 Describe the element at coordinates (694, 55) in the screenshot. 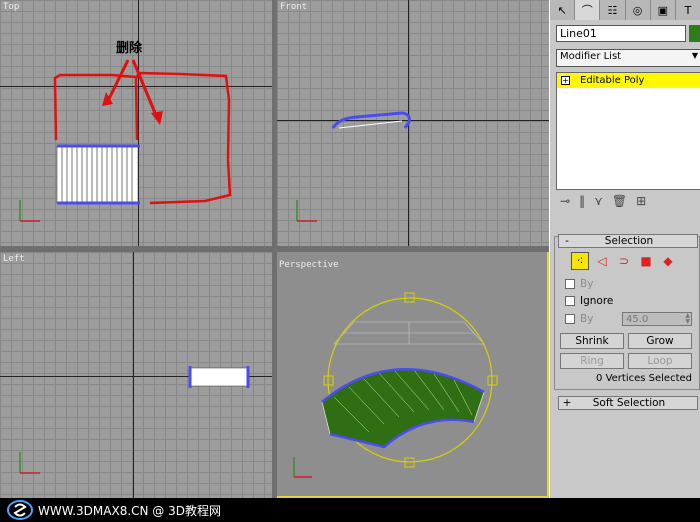

I see `chevron-down-icon: ▼` at that location.